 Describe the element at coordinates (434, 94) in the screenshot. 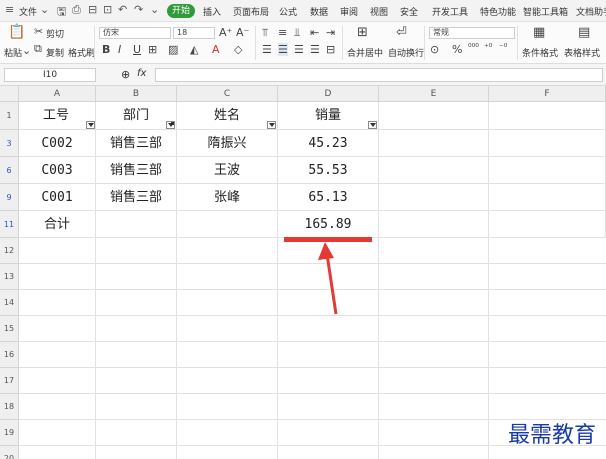

I see `column-header-e: E` at that location.